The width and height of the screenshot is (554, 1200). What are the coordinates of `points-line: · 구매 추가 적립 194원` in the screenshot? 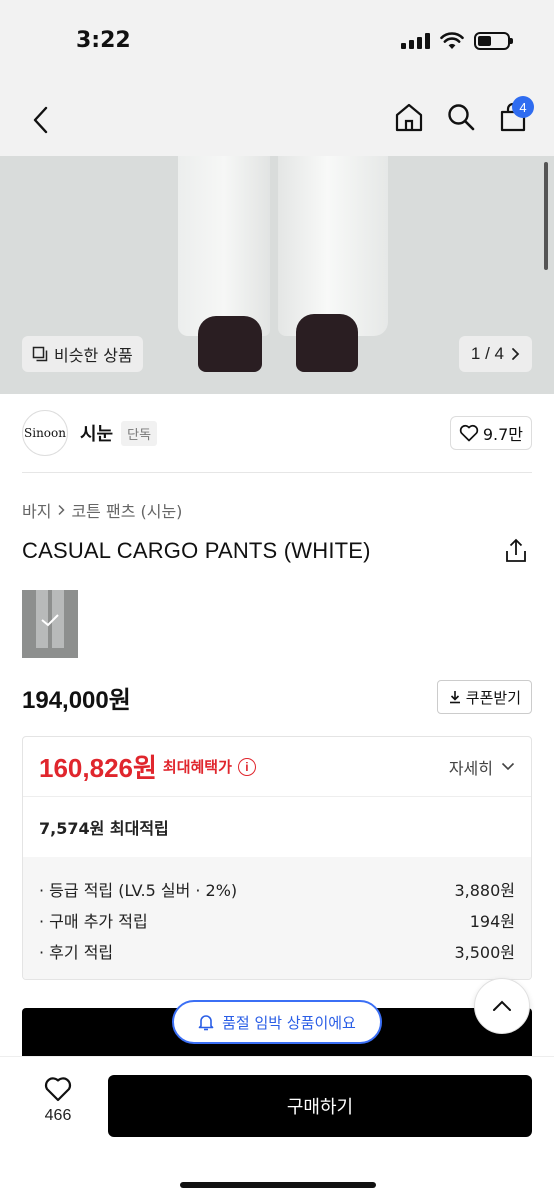 It's located at (277, 919).